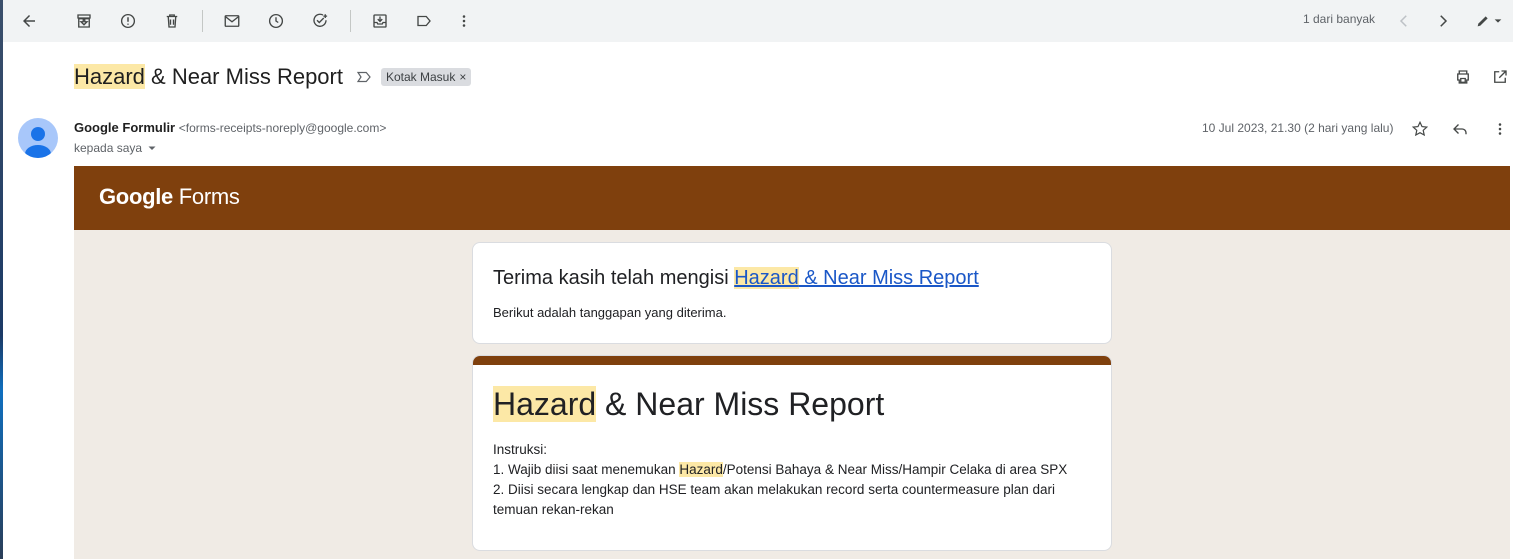 The width and height of the screenshot is (1513, 559). I want to click on prev-icon, so click(1404, 21).